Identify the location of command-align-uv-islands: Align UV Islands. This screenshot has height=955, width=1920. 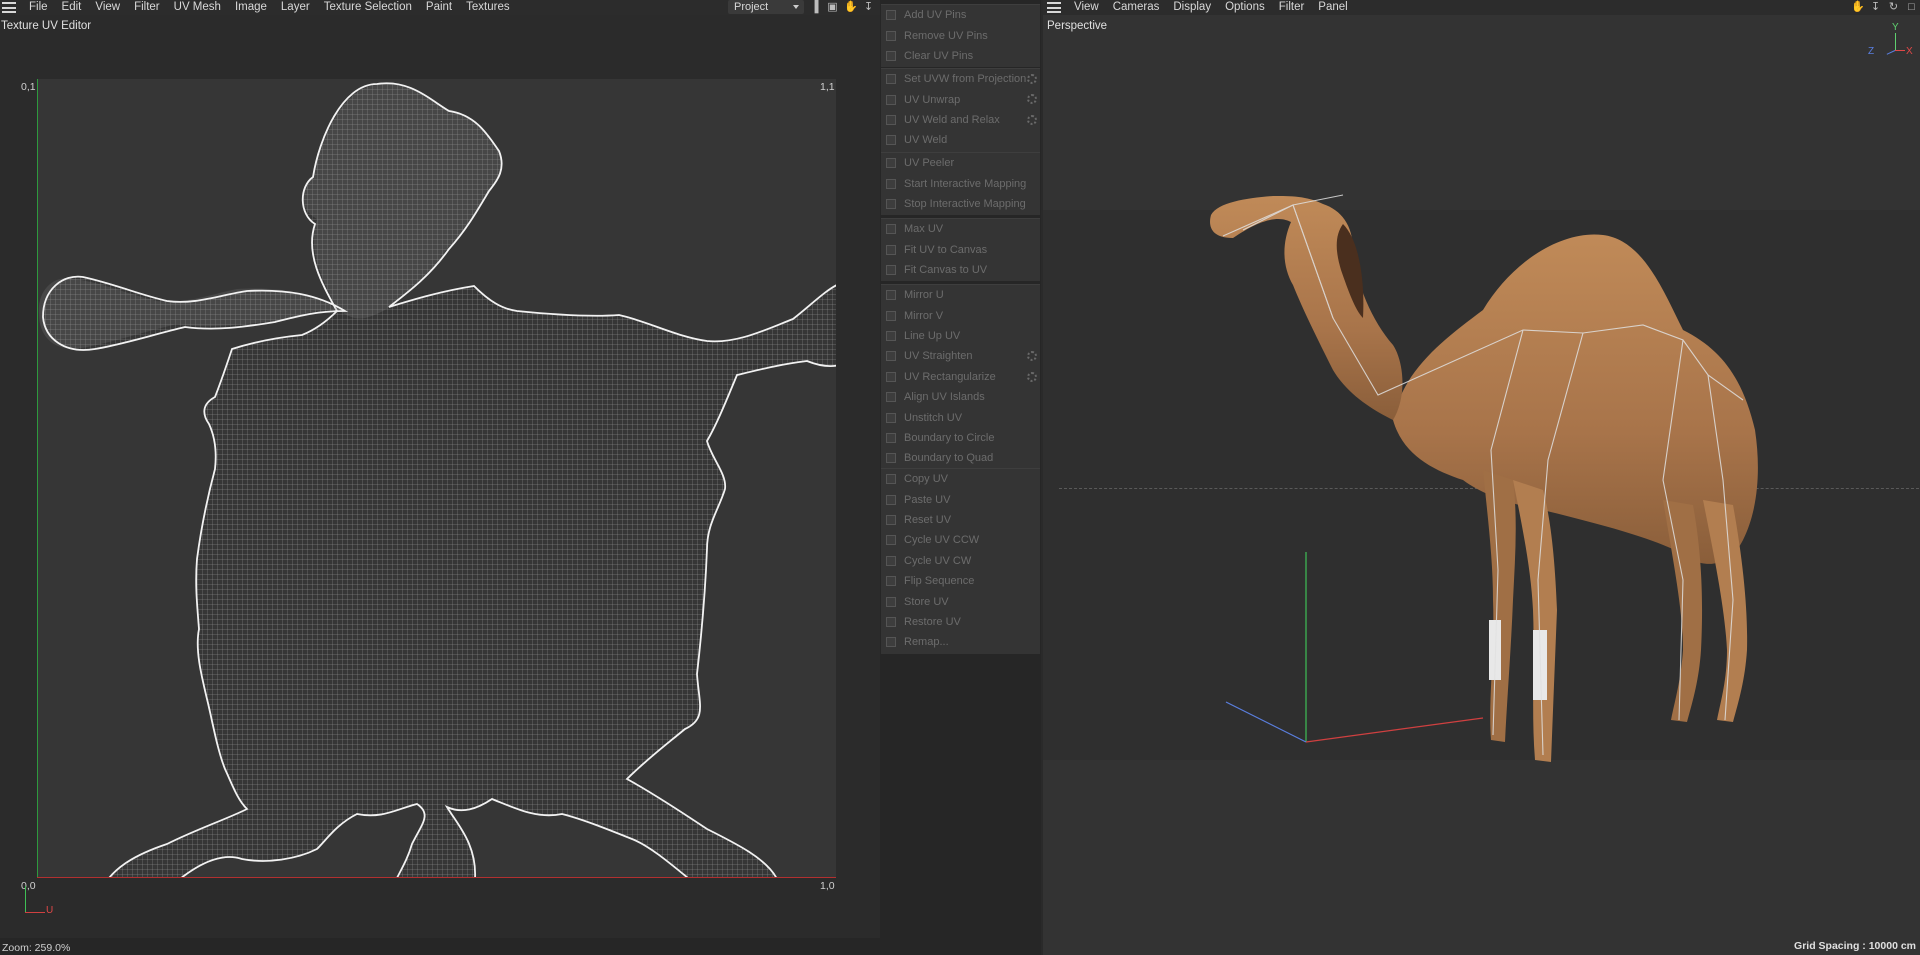
(960, 397).